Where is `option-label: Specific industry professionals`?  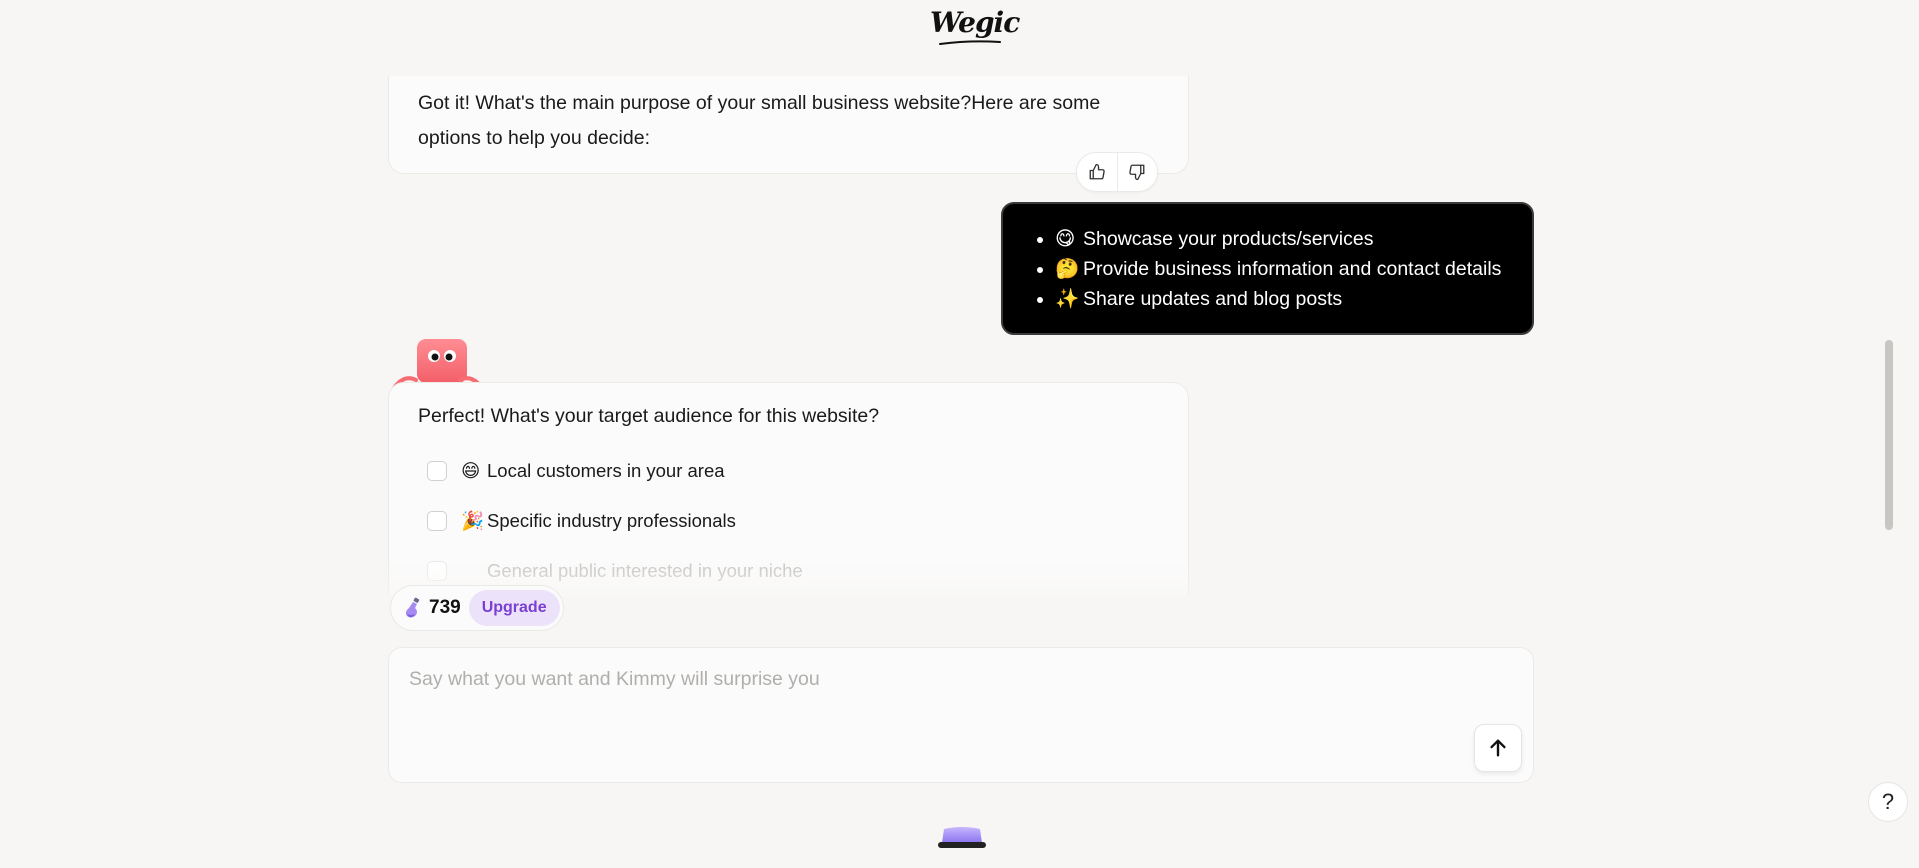
option-label: Specific industry professionals is located at coordinates (611, 520).